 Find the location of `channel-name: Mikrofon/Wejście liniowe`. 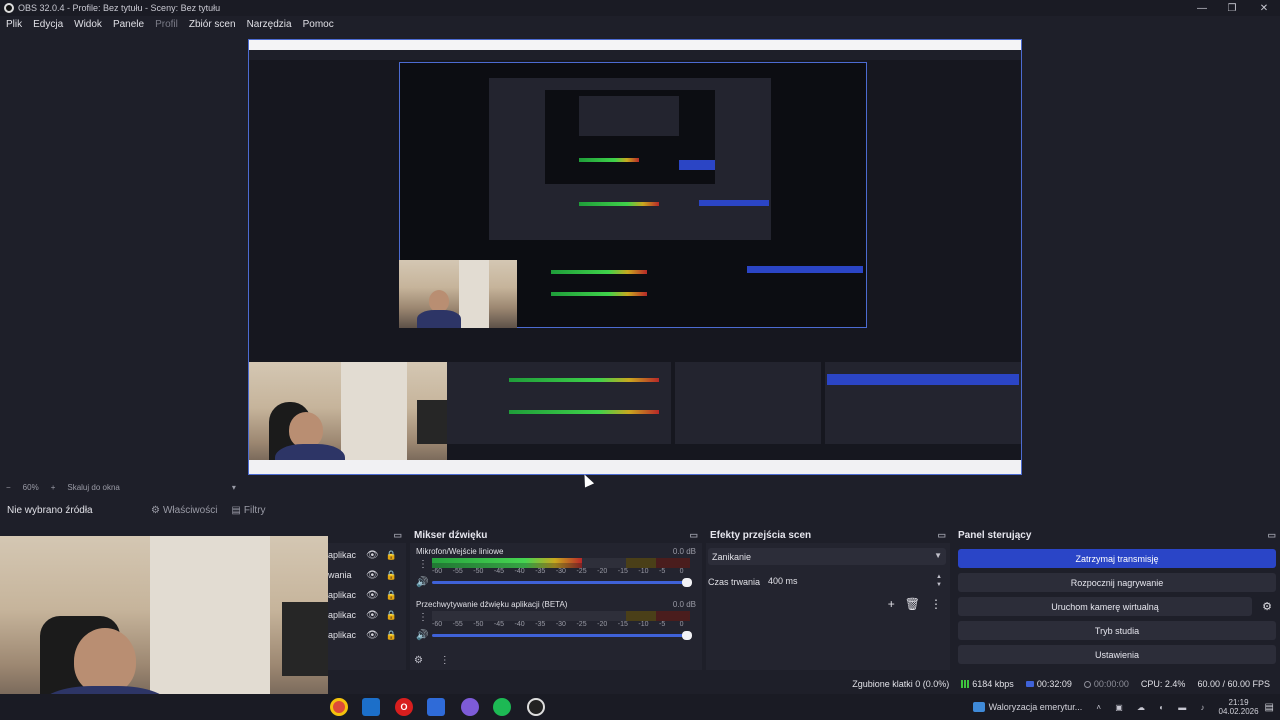

channel-name: Mikrofon/Wejście liniowe is located at coordinates (460, 551).